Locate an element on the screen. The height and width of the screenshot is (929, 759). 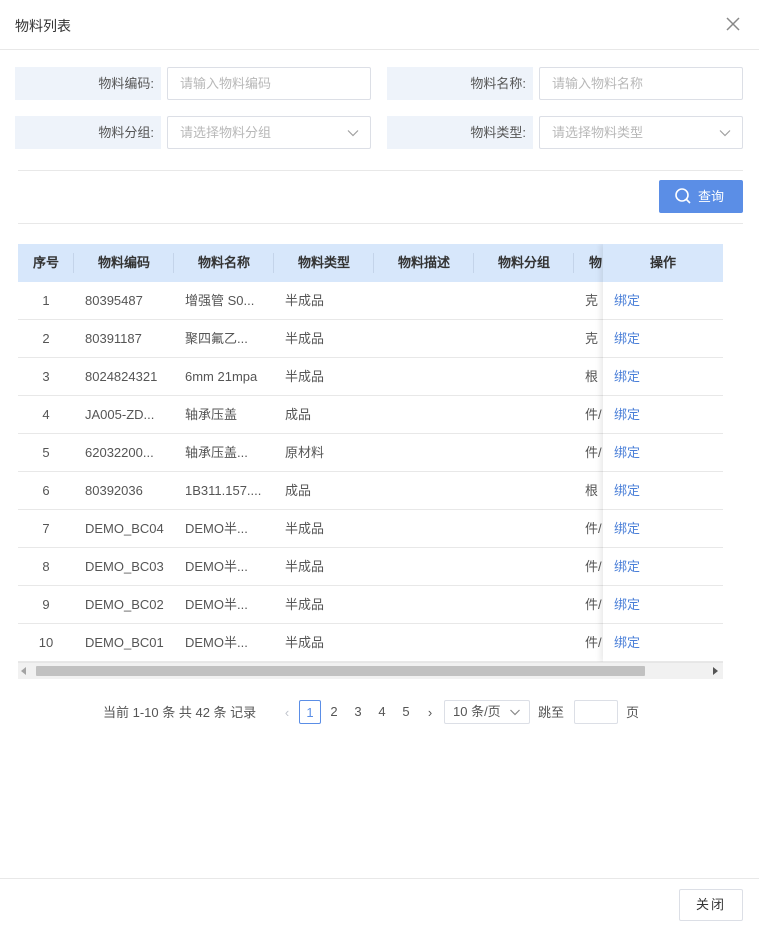
type-label: 物料类型: is located at coordinates (460, 132).